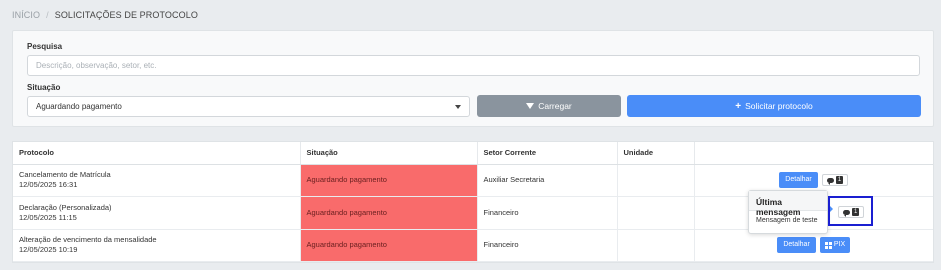 Image resolution: width=941 pixels, height=270 pixels. What do you see at coordinates (88, 240) in the screenshot?
I see `protocol-title: Alteração de vencimento da mensalidade` at bounding box center [88, 240].